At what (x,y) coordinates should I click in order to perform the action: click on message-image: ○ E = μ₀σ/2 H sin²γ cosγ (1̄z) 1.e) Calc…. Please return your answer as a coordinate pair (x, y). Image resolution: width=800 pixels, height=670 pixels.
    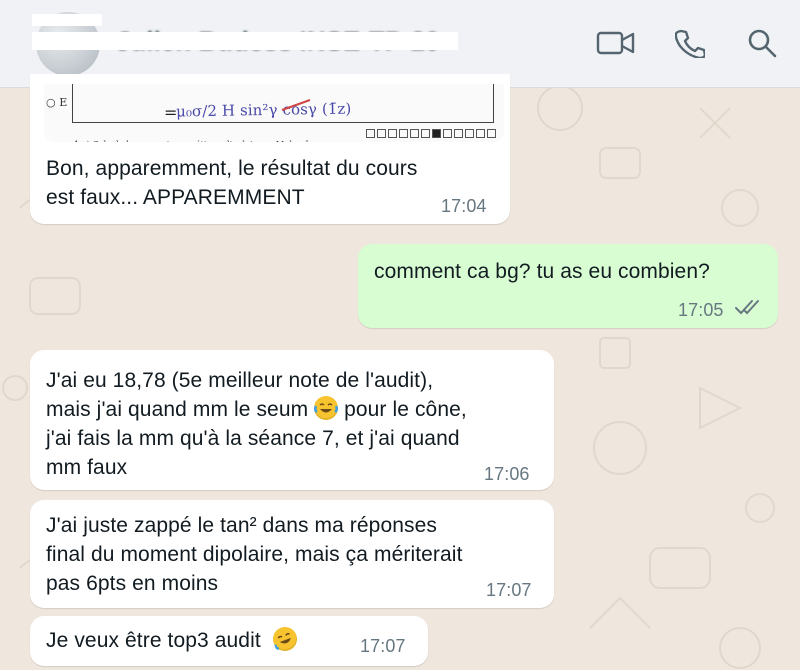
    Looking at the image, I should click on (274, 113).